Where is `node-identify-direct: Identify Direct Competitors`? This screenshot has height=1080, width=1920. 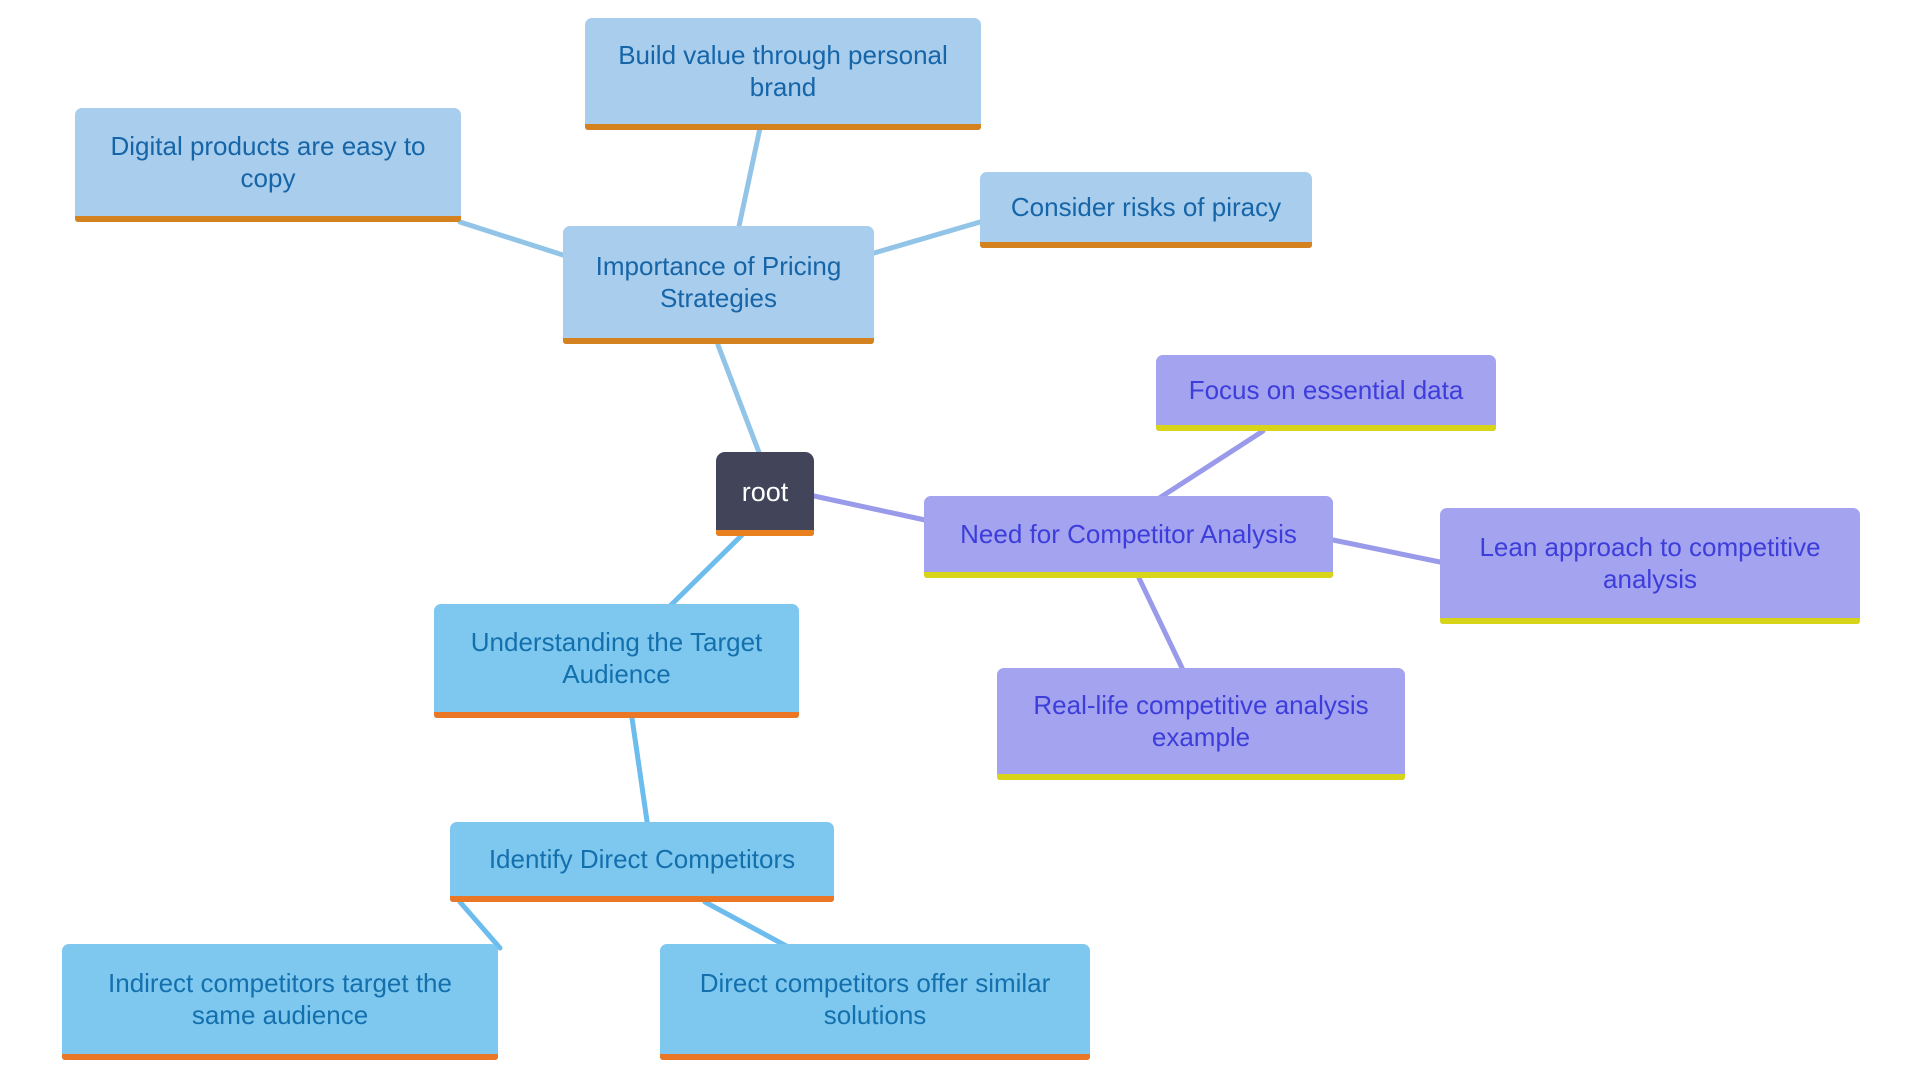
node-identify-direct: Identify Direct Competitors is located at coordinates (642, 862).